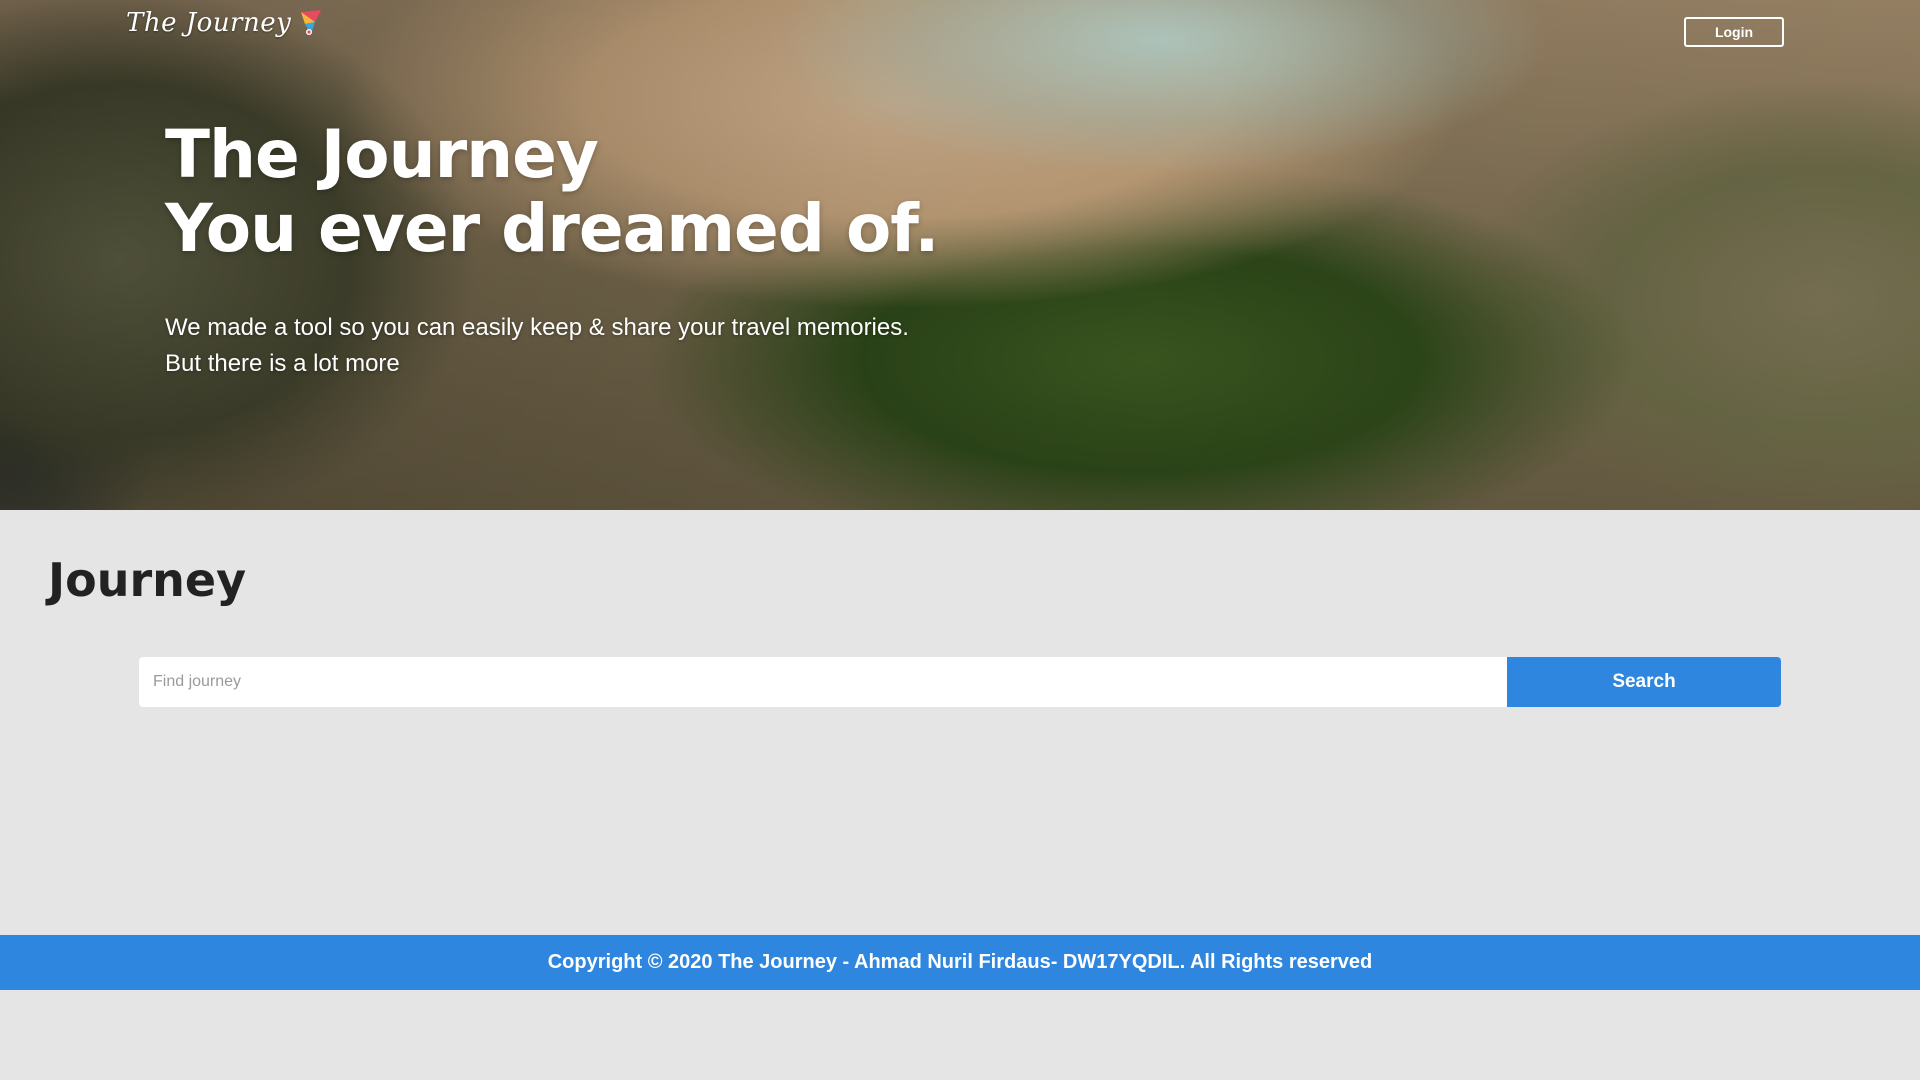  Describe the element at coordinates (823, 682) in the screenshot. I see `search-input` at that location.